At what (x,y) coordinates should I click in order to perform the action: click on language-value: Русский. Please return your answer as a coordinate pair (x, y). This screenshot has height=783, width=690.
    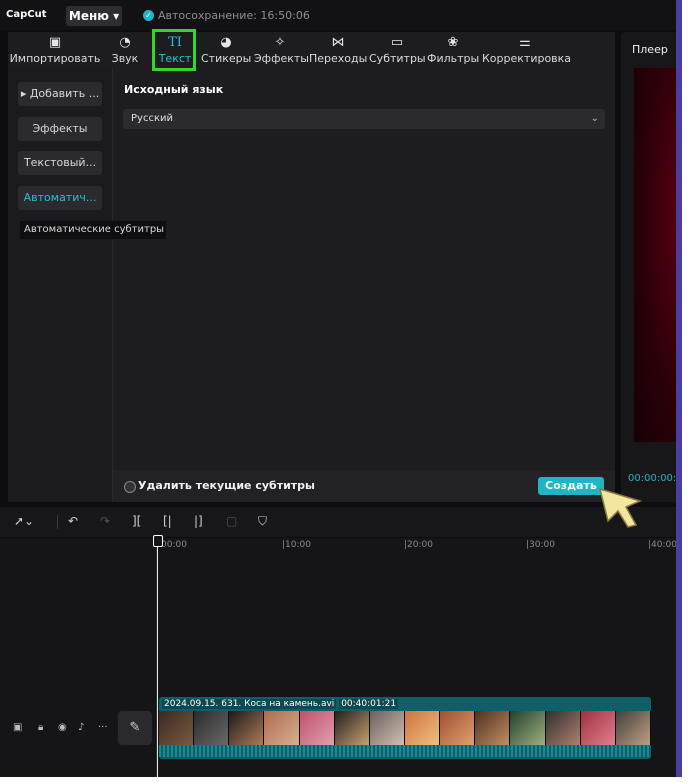
    Looking at the image, I should click on (152, 118).